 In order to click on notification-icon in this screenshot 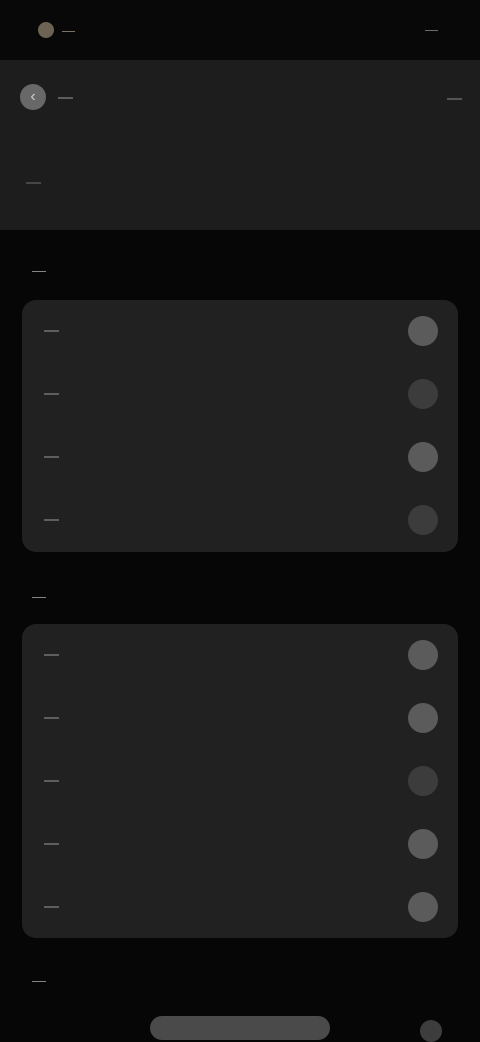, I will do `click(46, 30)`.